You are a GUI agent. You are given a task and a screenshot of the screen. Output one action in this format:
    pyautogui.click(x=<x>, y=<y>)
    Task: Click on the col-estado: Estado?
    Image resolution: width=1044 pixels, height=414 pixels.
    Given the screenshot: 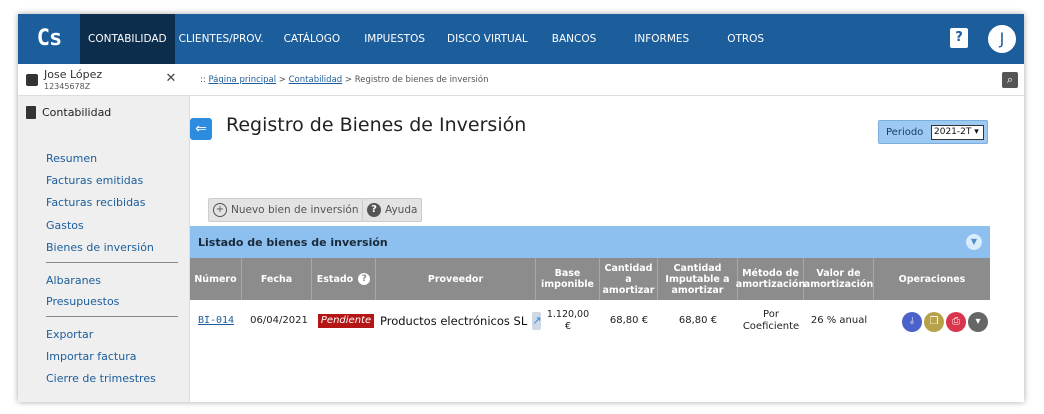 What is the action you would take?
    pyautogui.click(x=344, y=279)
    